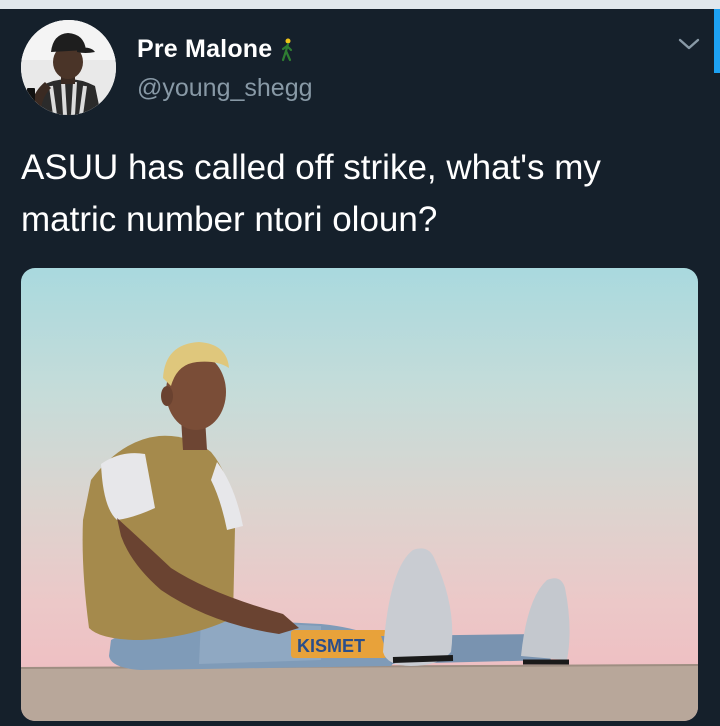  What do you see at coordinates (360, 4) in the screenshot?
I see `top-divider` at bounding box center [360, 4].